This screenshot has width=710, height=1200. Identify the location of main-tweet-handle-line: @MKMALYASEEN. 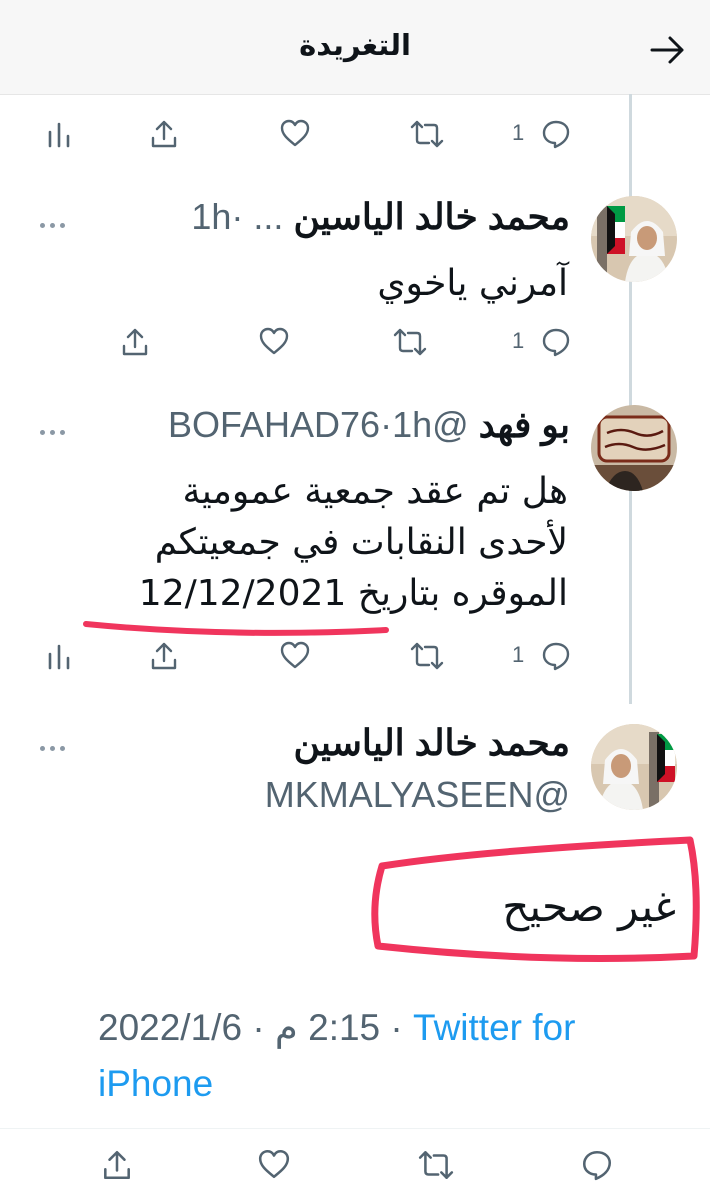
(417, 795).